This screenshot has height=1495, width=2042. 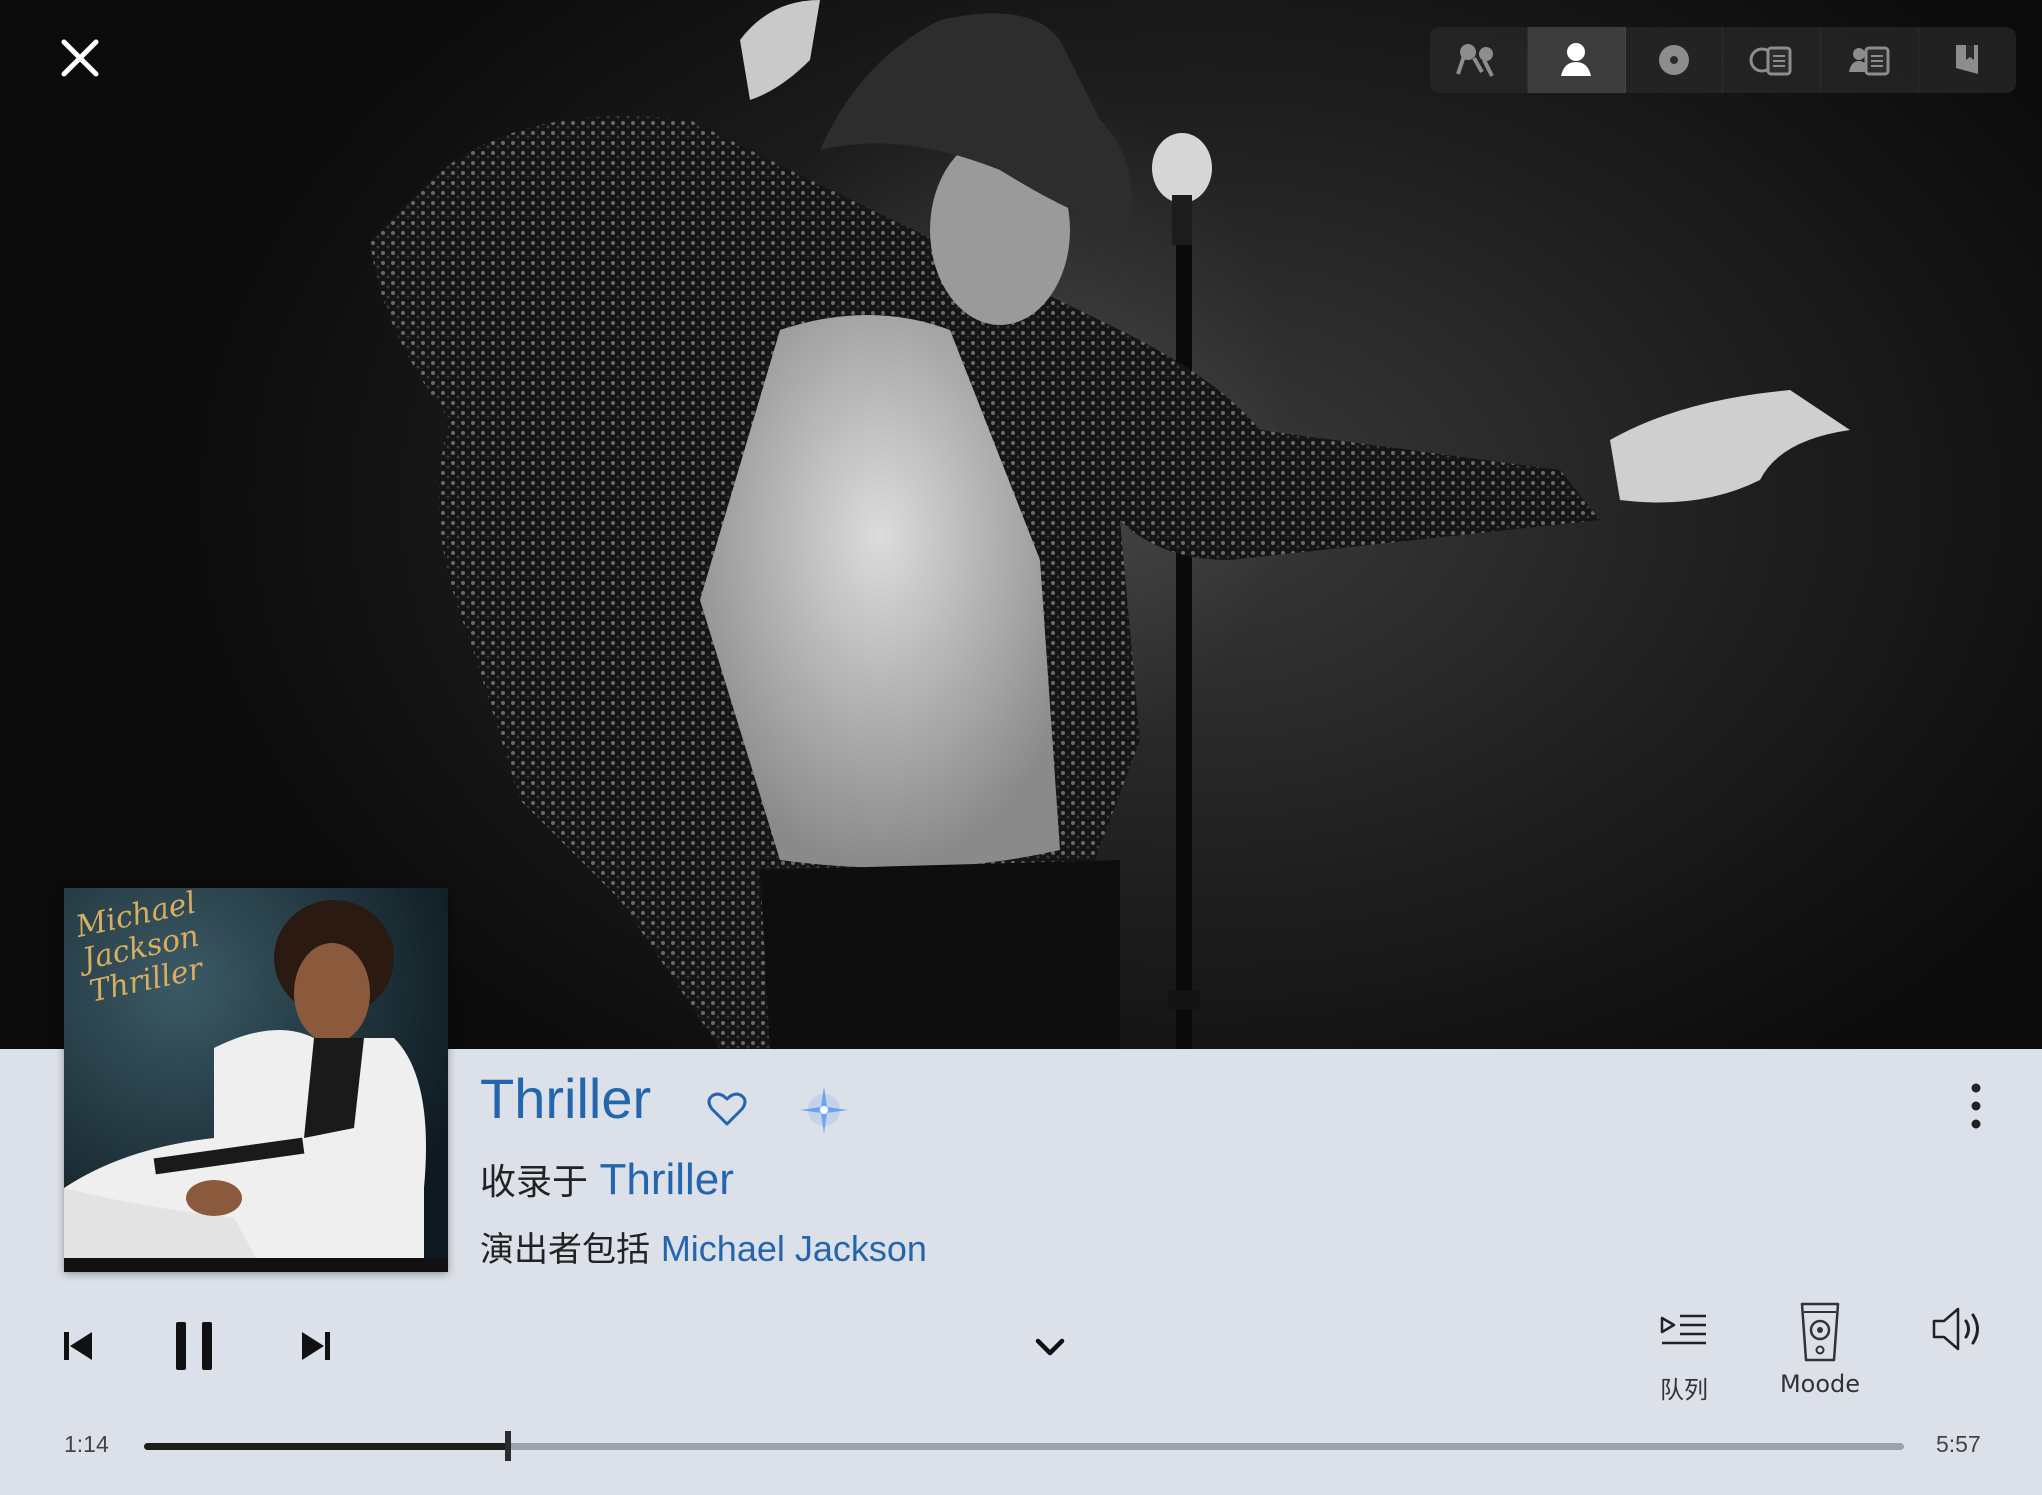 I want to click on close-icon, so click(x=80, y=58).